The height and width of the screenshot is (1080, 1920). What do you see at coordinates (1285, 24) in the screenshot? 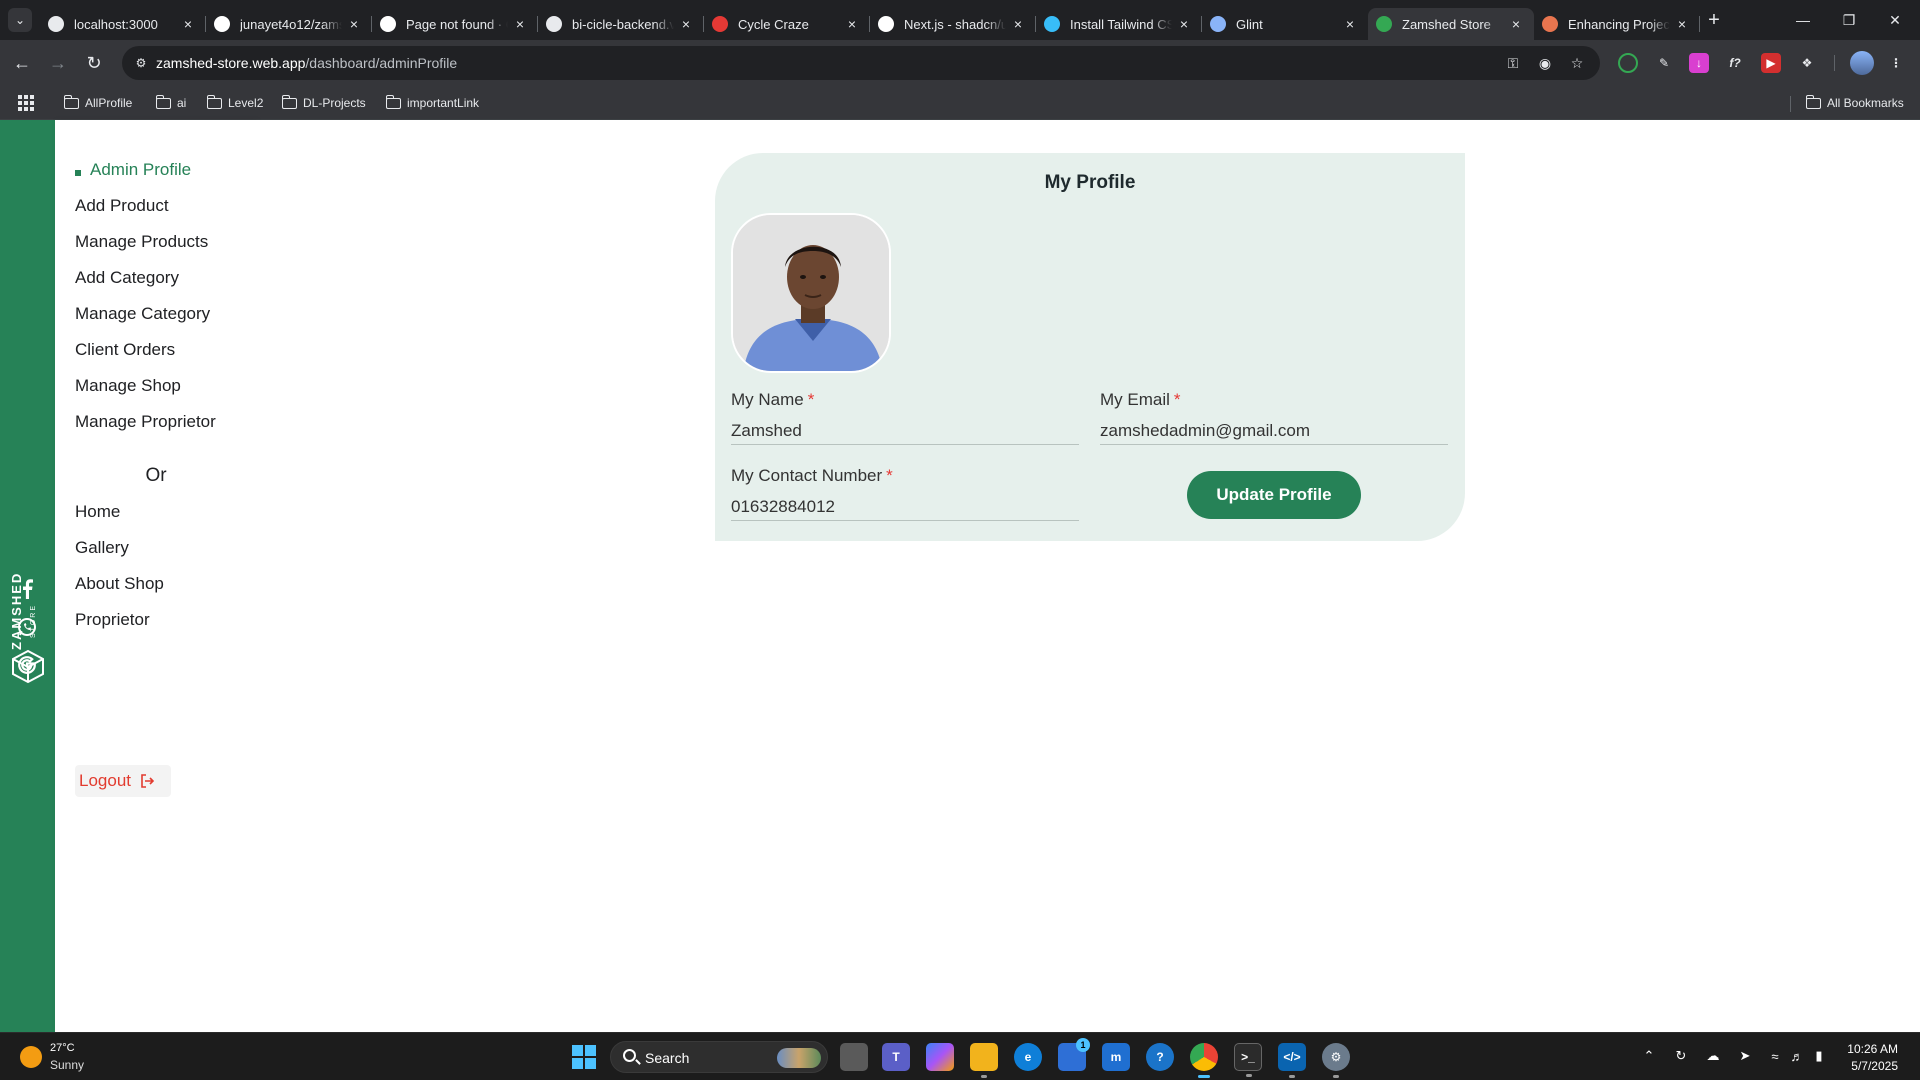
I see `browser-tab: Glint ×` at bounding box center [1285, 24].